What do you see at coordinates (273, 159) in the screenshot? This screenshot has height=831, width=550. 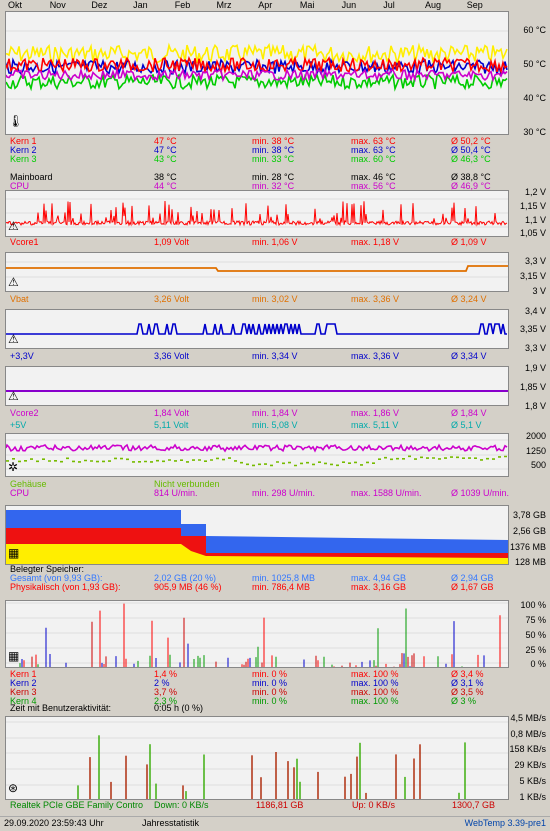 I see `stat-min: min. 33 °C` at bounding box center [273, 159].